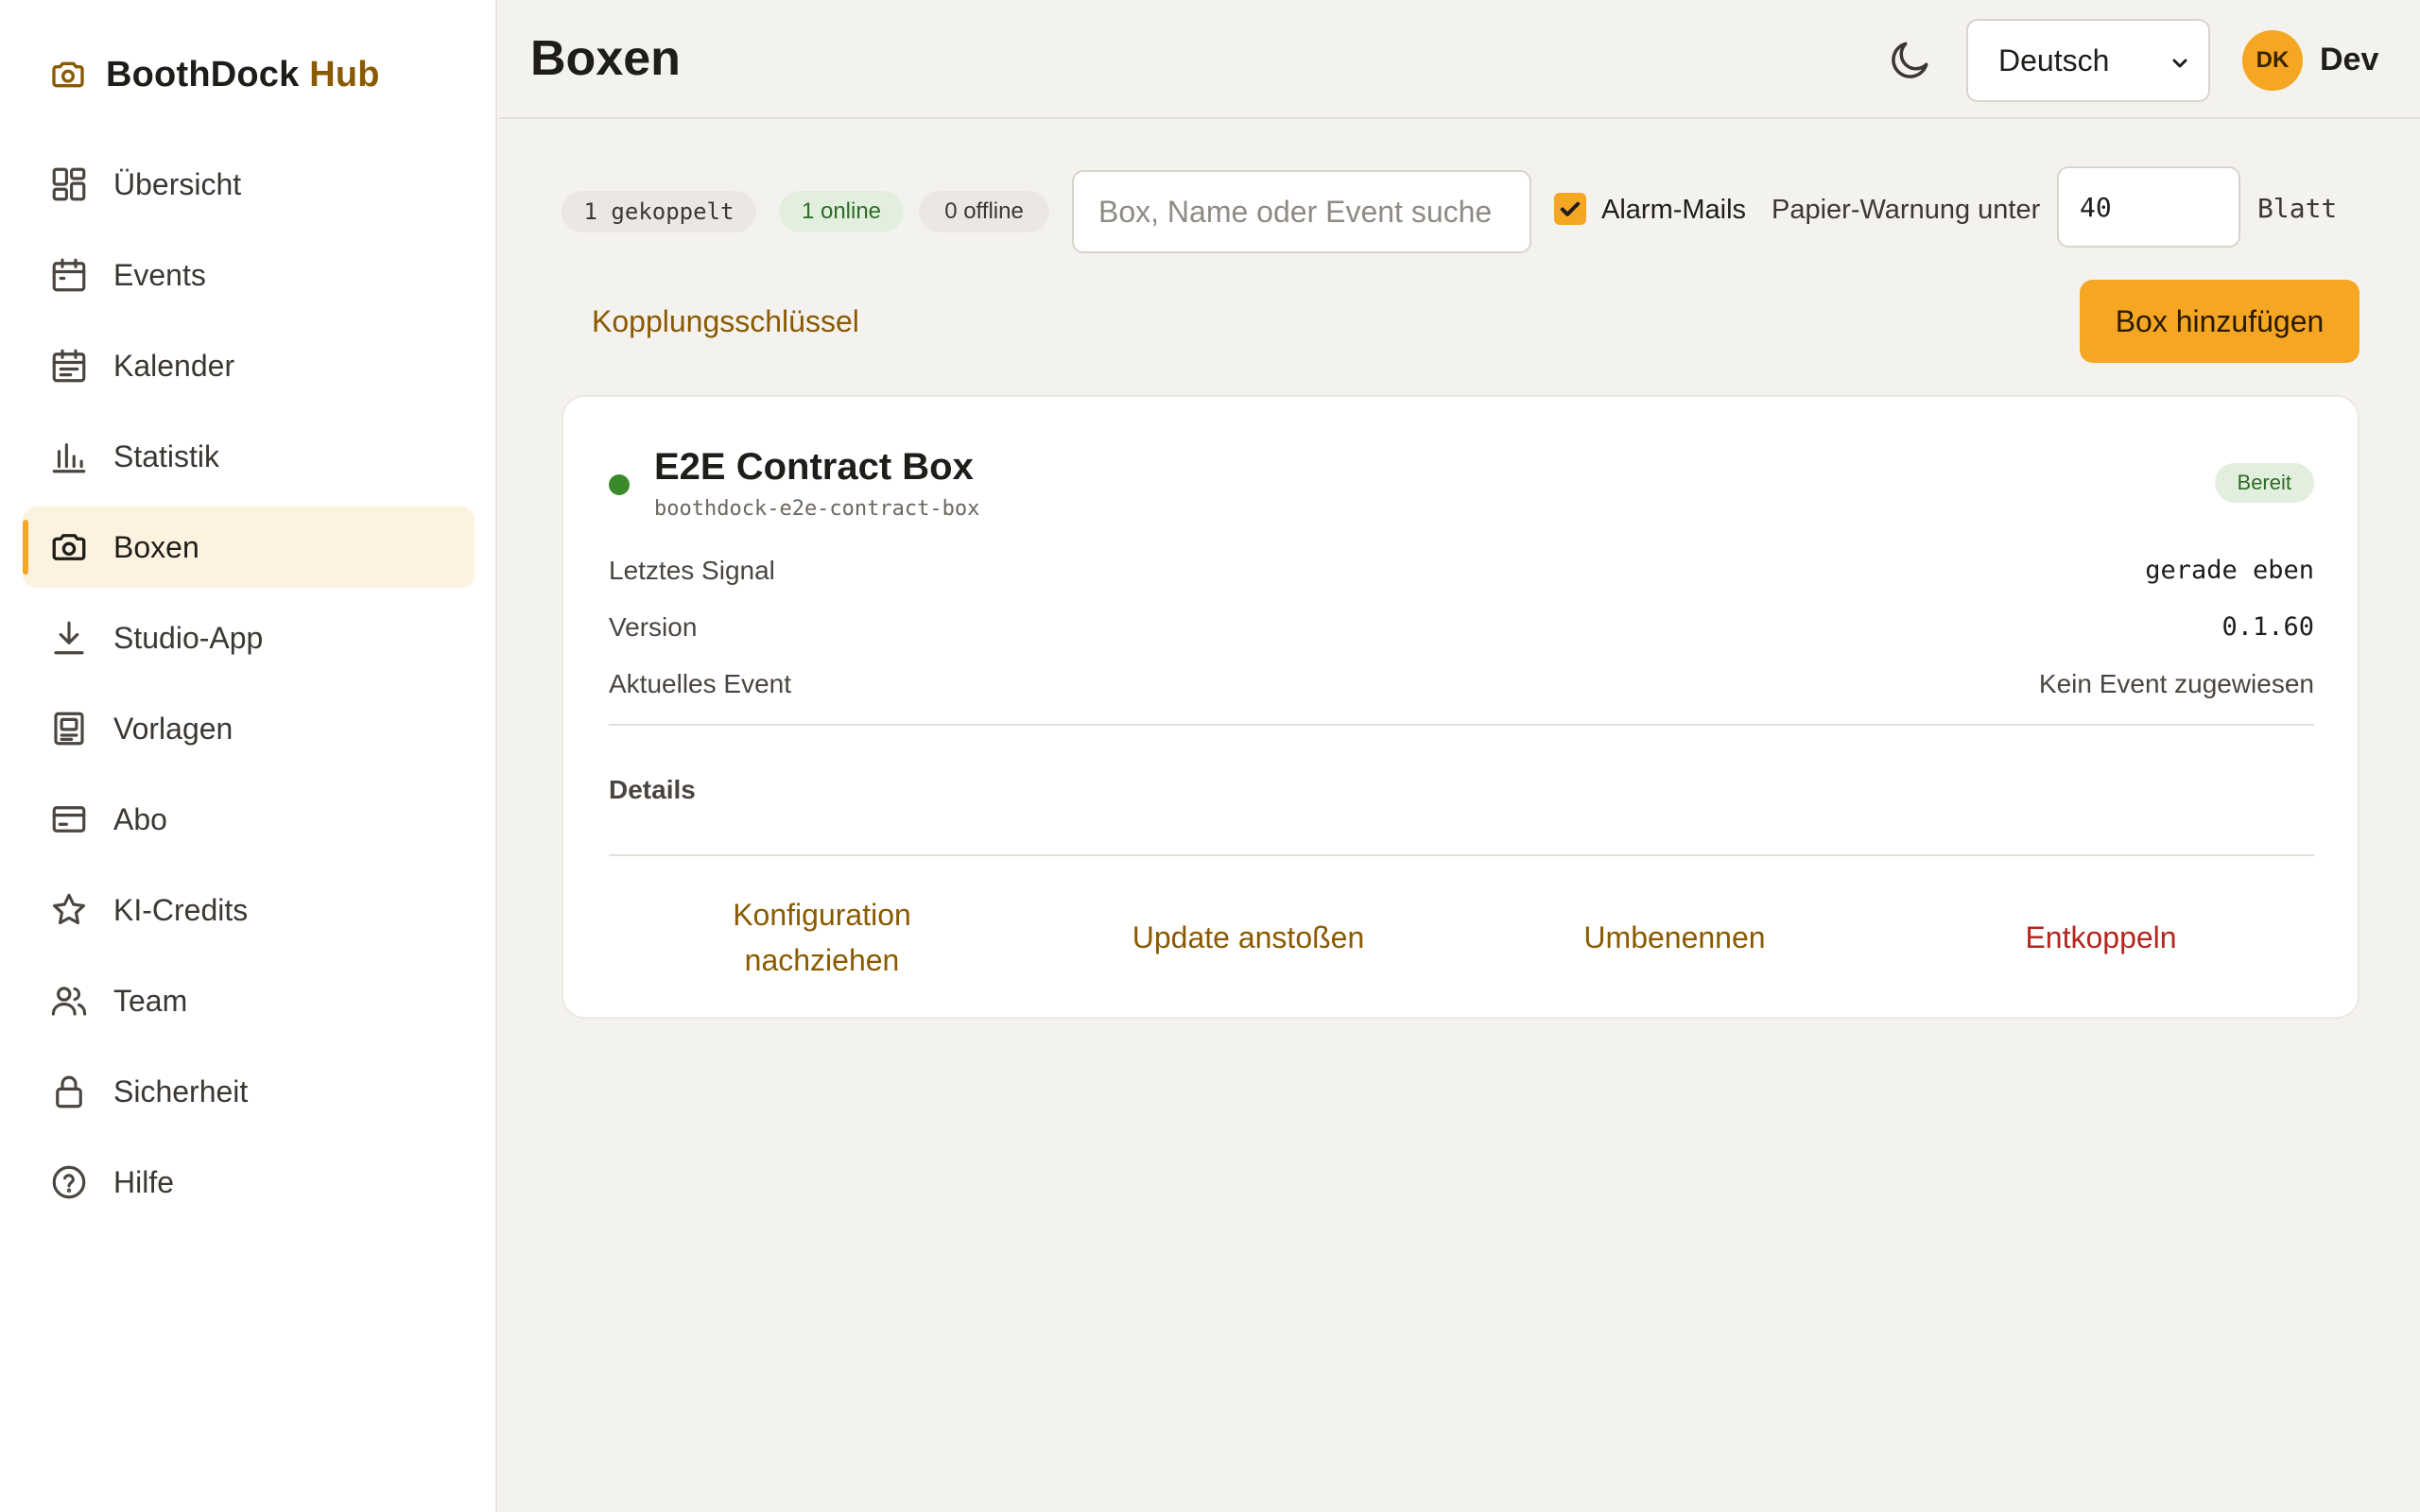 This screenshot has width=2420, height=1512. What do you see at coordinates (2267, 627) in the screenshot?
I see `version-value: 0.1.60` at bounding box center [2267, 627].